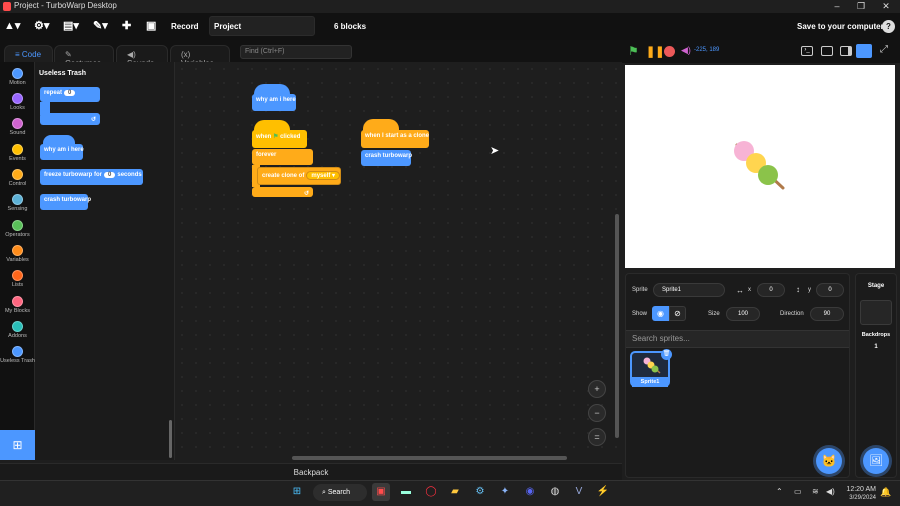 The width and height of the screenshot is (900, 506). I want to click on terminal-taskbar-icon: ▬, so click(406, 492).